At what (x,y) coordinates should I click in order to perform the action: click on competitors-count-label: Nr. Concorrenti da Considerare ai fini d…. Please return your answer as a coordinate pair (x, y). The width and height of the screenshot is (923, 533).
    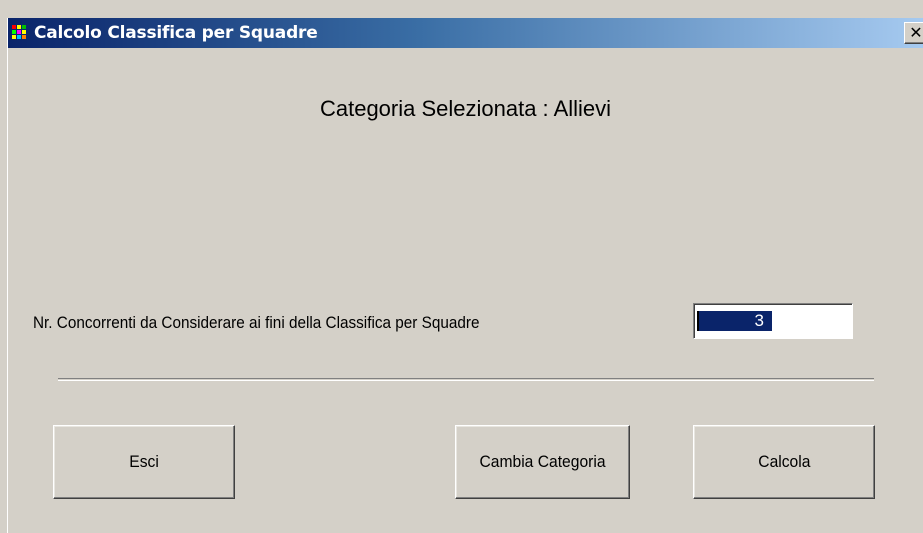
    Looking at the image, I should click on (256, 322).